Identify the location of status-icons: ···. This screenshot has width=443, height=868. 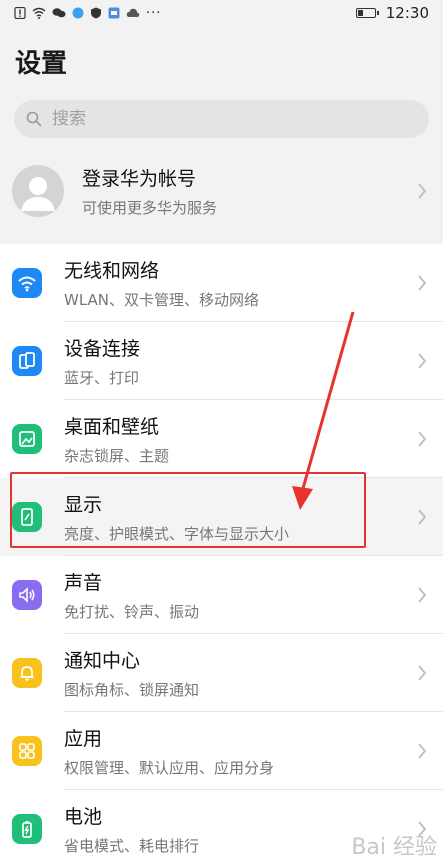
(87, 13).